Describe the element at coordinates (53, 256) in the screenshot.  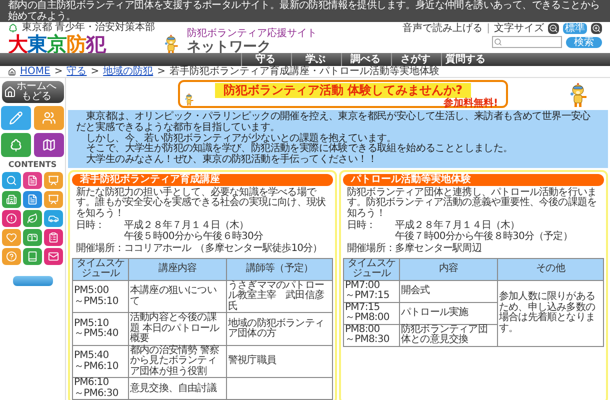
I see `mail-icon` at that location.